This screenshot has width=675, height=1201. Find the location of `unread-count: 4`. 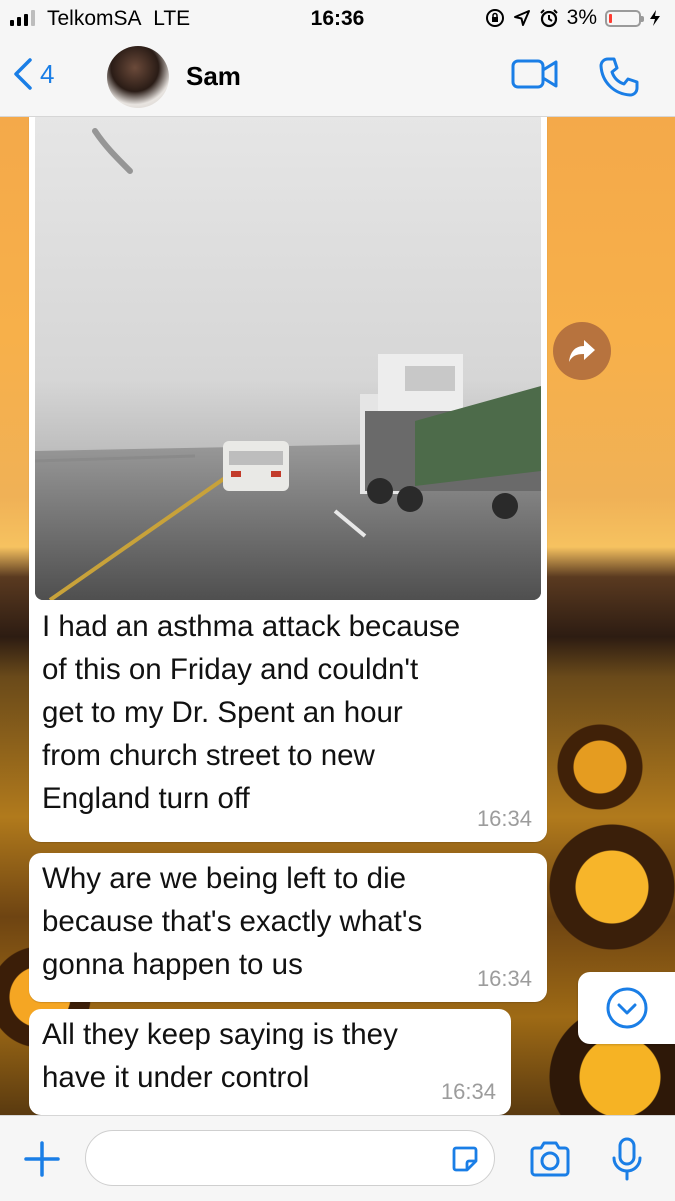

unread-count: 4 is located at coordinates (47, 73).